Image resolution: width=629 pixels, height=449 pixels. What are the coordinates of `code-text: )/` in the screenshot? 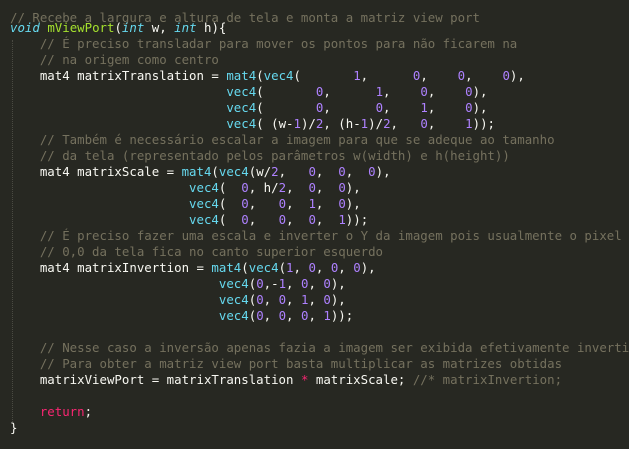 It's located at (376, 123).